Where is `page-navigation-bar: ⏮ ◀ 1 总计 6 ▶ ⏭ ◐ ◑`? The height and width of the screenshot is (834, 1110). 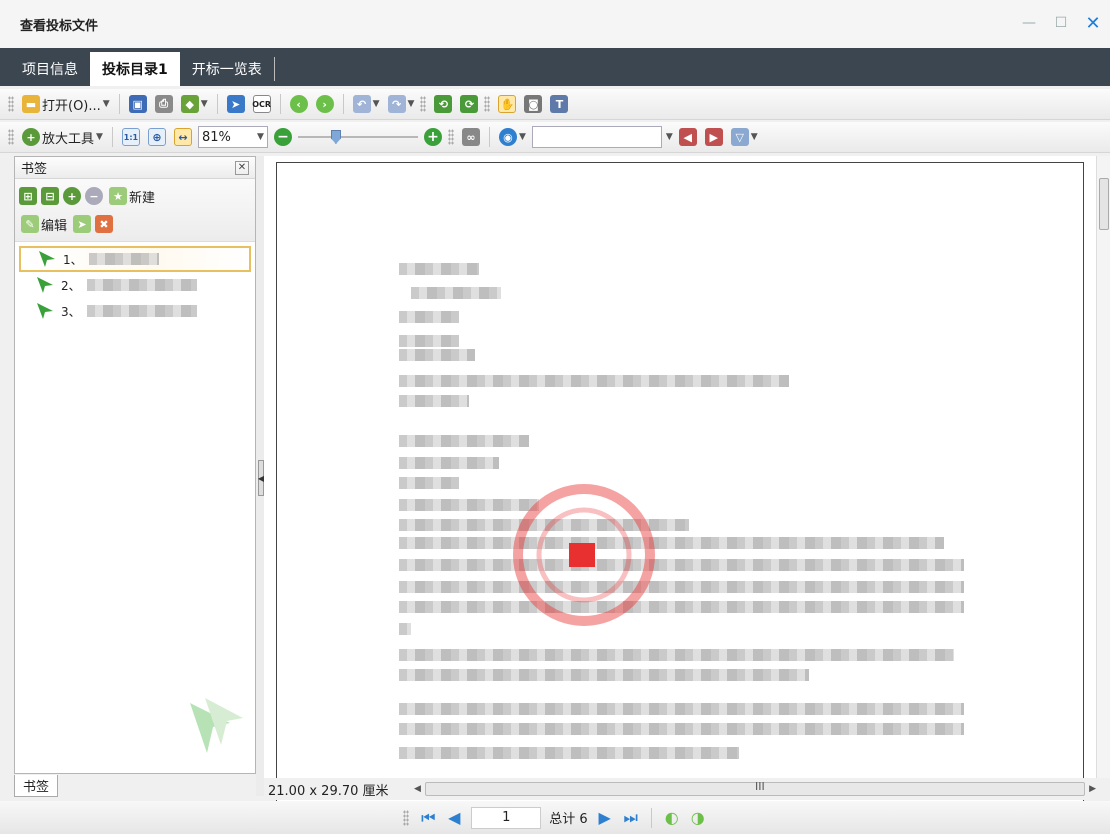 page-navigation-bar: ⏮ ◀ 1 总计 6 ▶ ⏭ ◐ ◑ is located at coordinates (555, 817).